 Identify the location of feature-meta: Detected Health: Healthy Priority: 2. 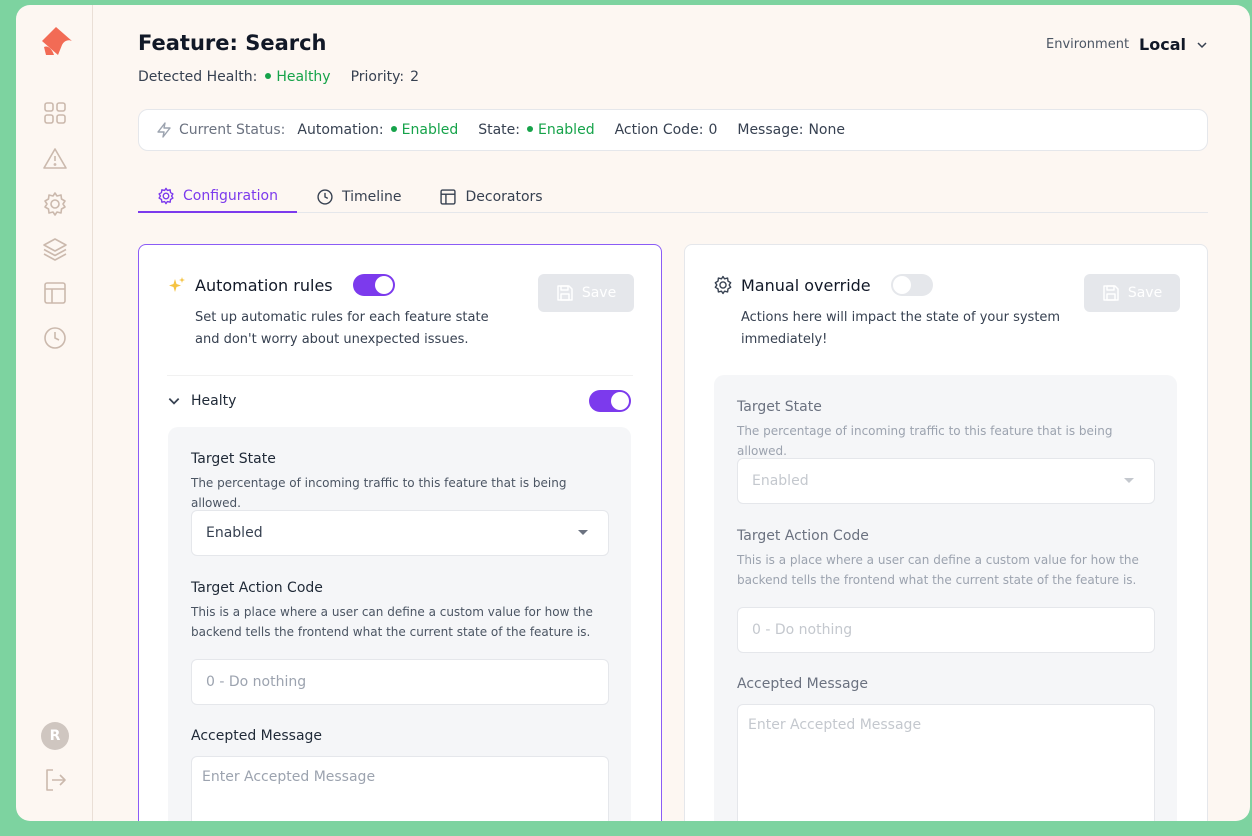
(278, 77).